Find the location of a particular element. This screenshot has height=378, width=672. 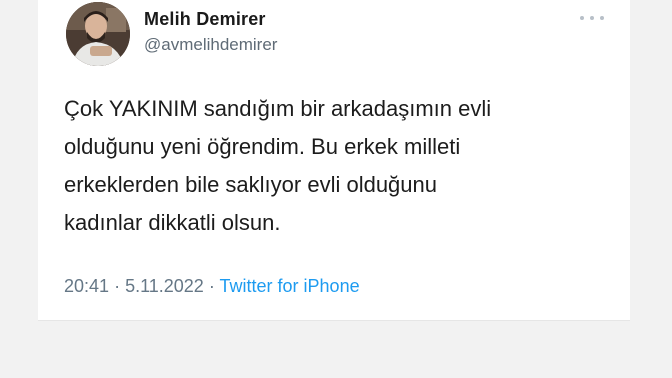

author-name: Melih Demirer is located at coordinates (205, 19).